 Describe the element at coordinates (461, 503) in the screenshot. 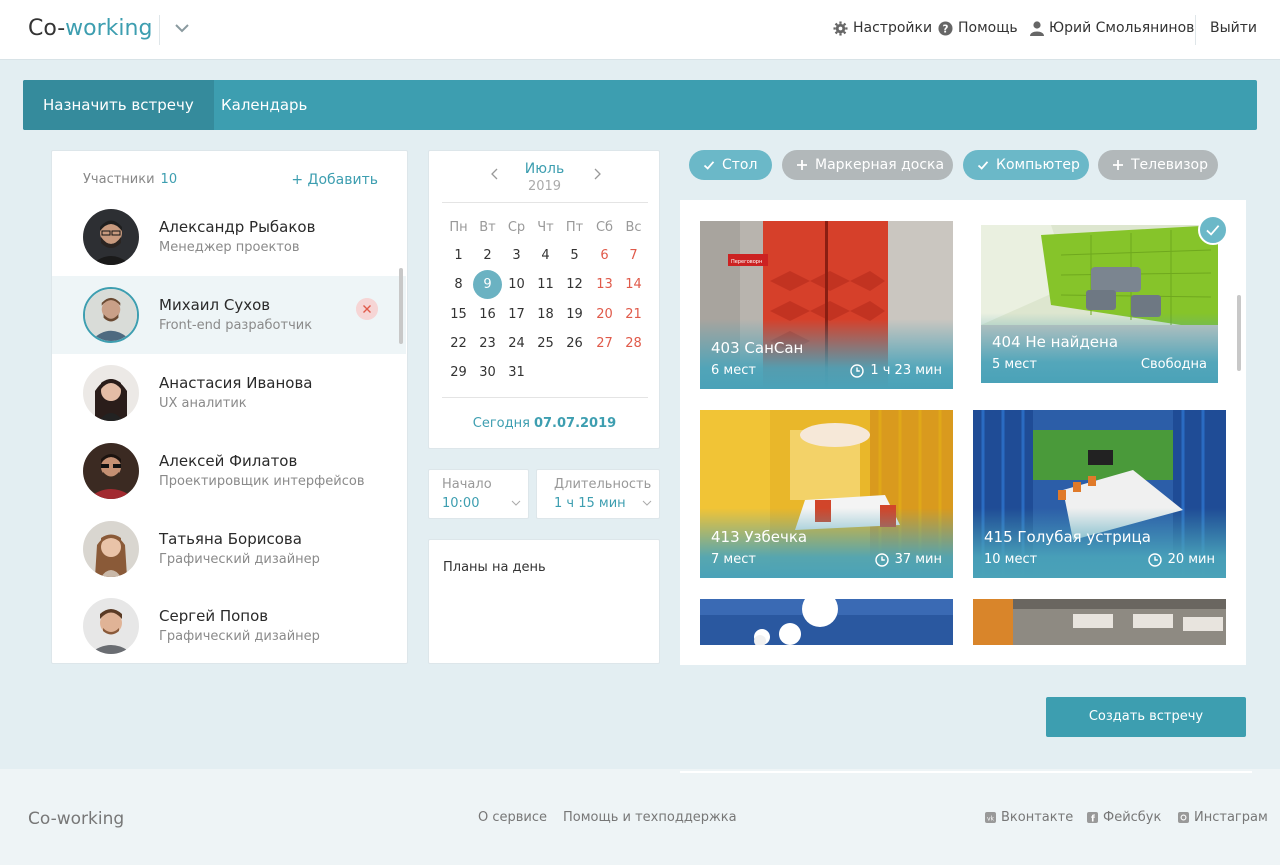

I see `start-time-value: 10:00` at that location.